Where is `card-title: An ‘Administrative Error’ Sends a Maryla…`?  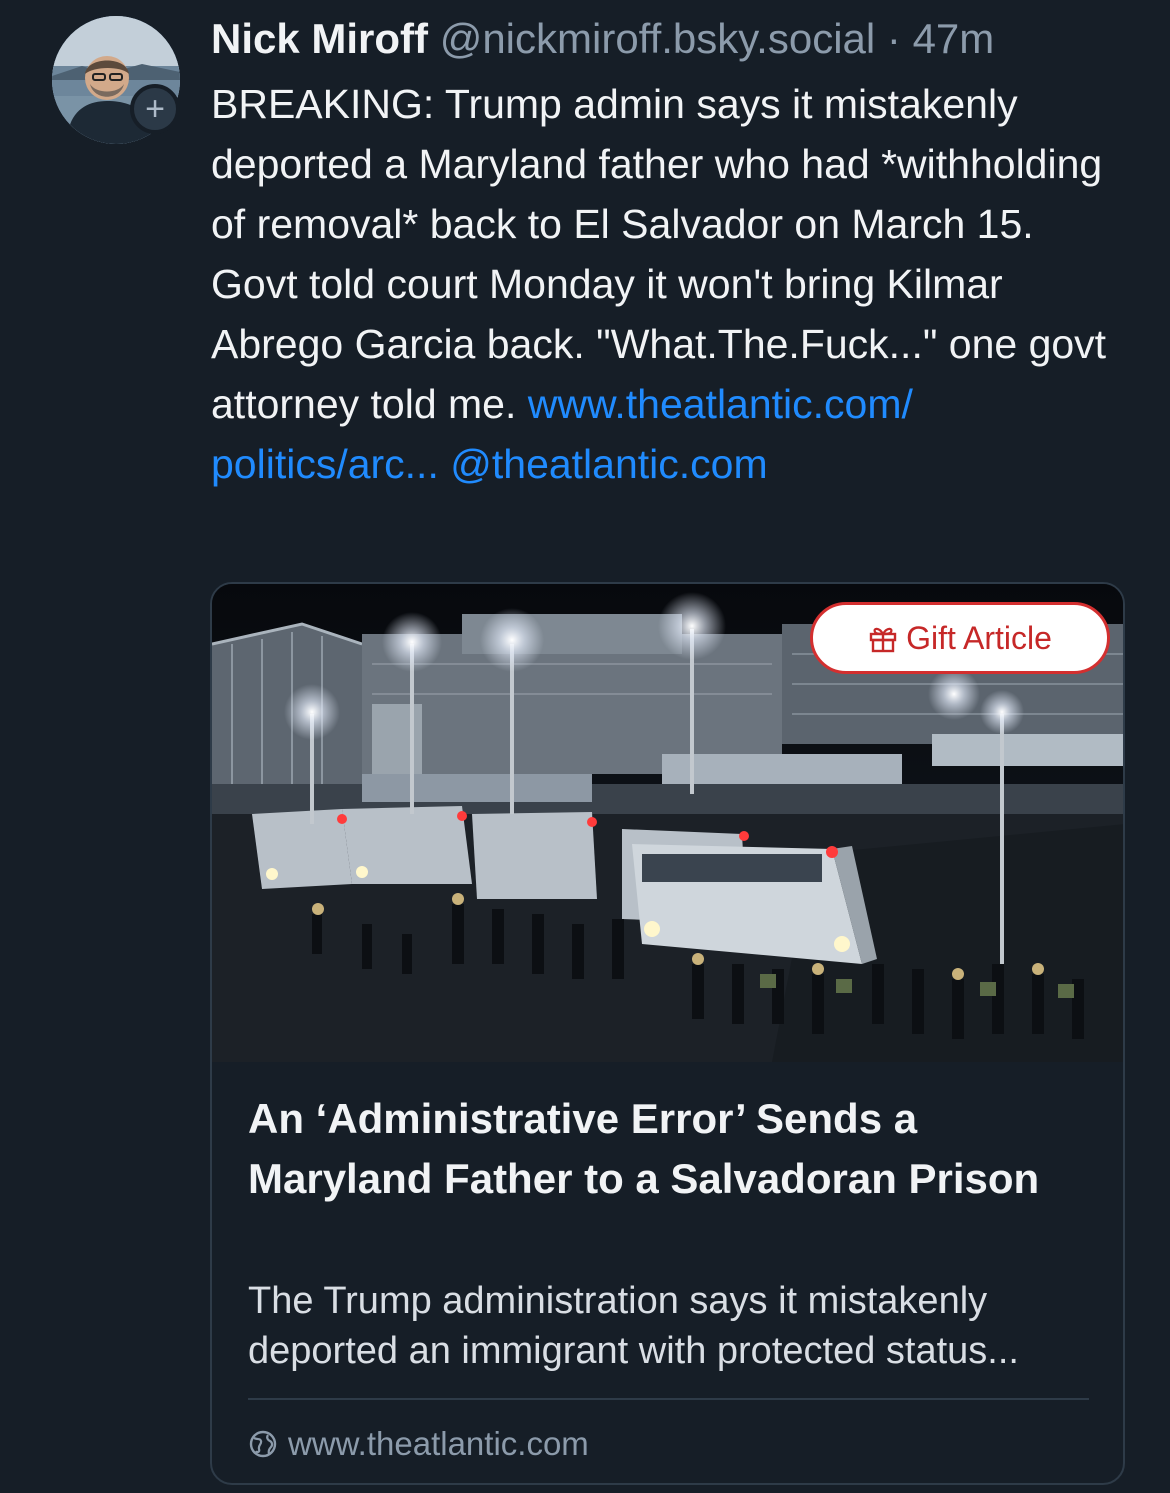
card-title: An ‘Administrative Error’ Sends a Maryla… is located at coordinates (673, 1149).